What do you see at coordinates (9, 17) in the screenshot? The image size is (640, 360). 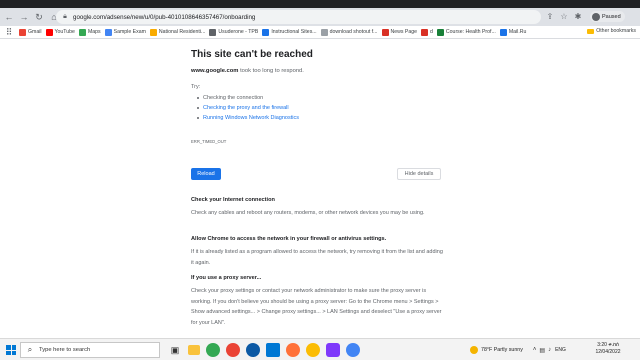 I see `back-icon: ←` at bounding box center [9, 17].